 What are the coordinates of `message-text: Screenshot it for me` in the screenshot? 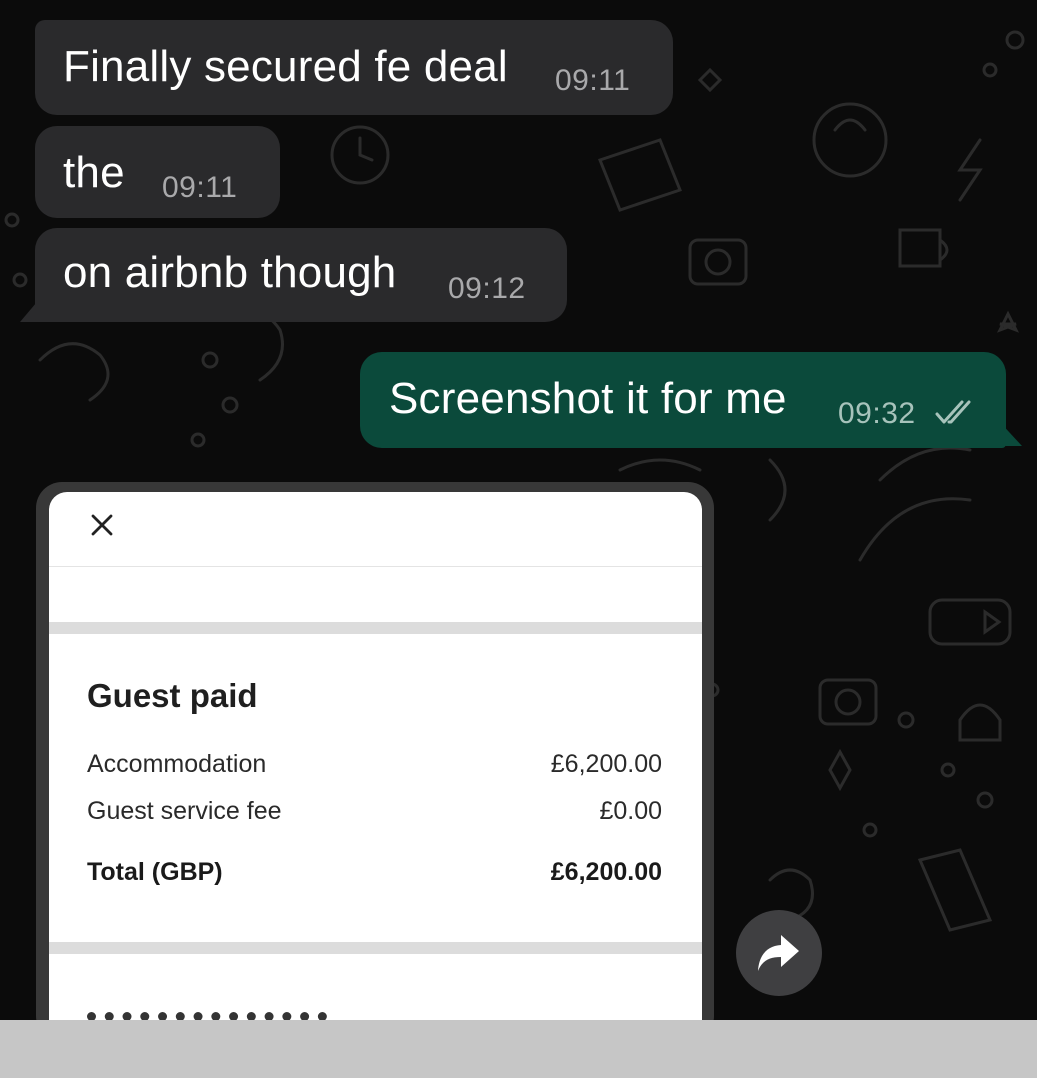 It's located at (588, 398).